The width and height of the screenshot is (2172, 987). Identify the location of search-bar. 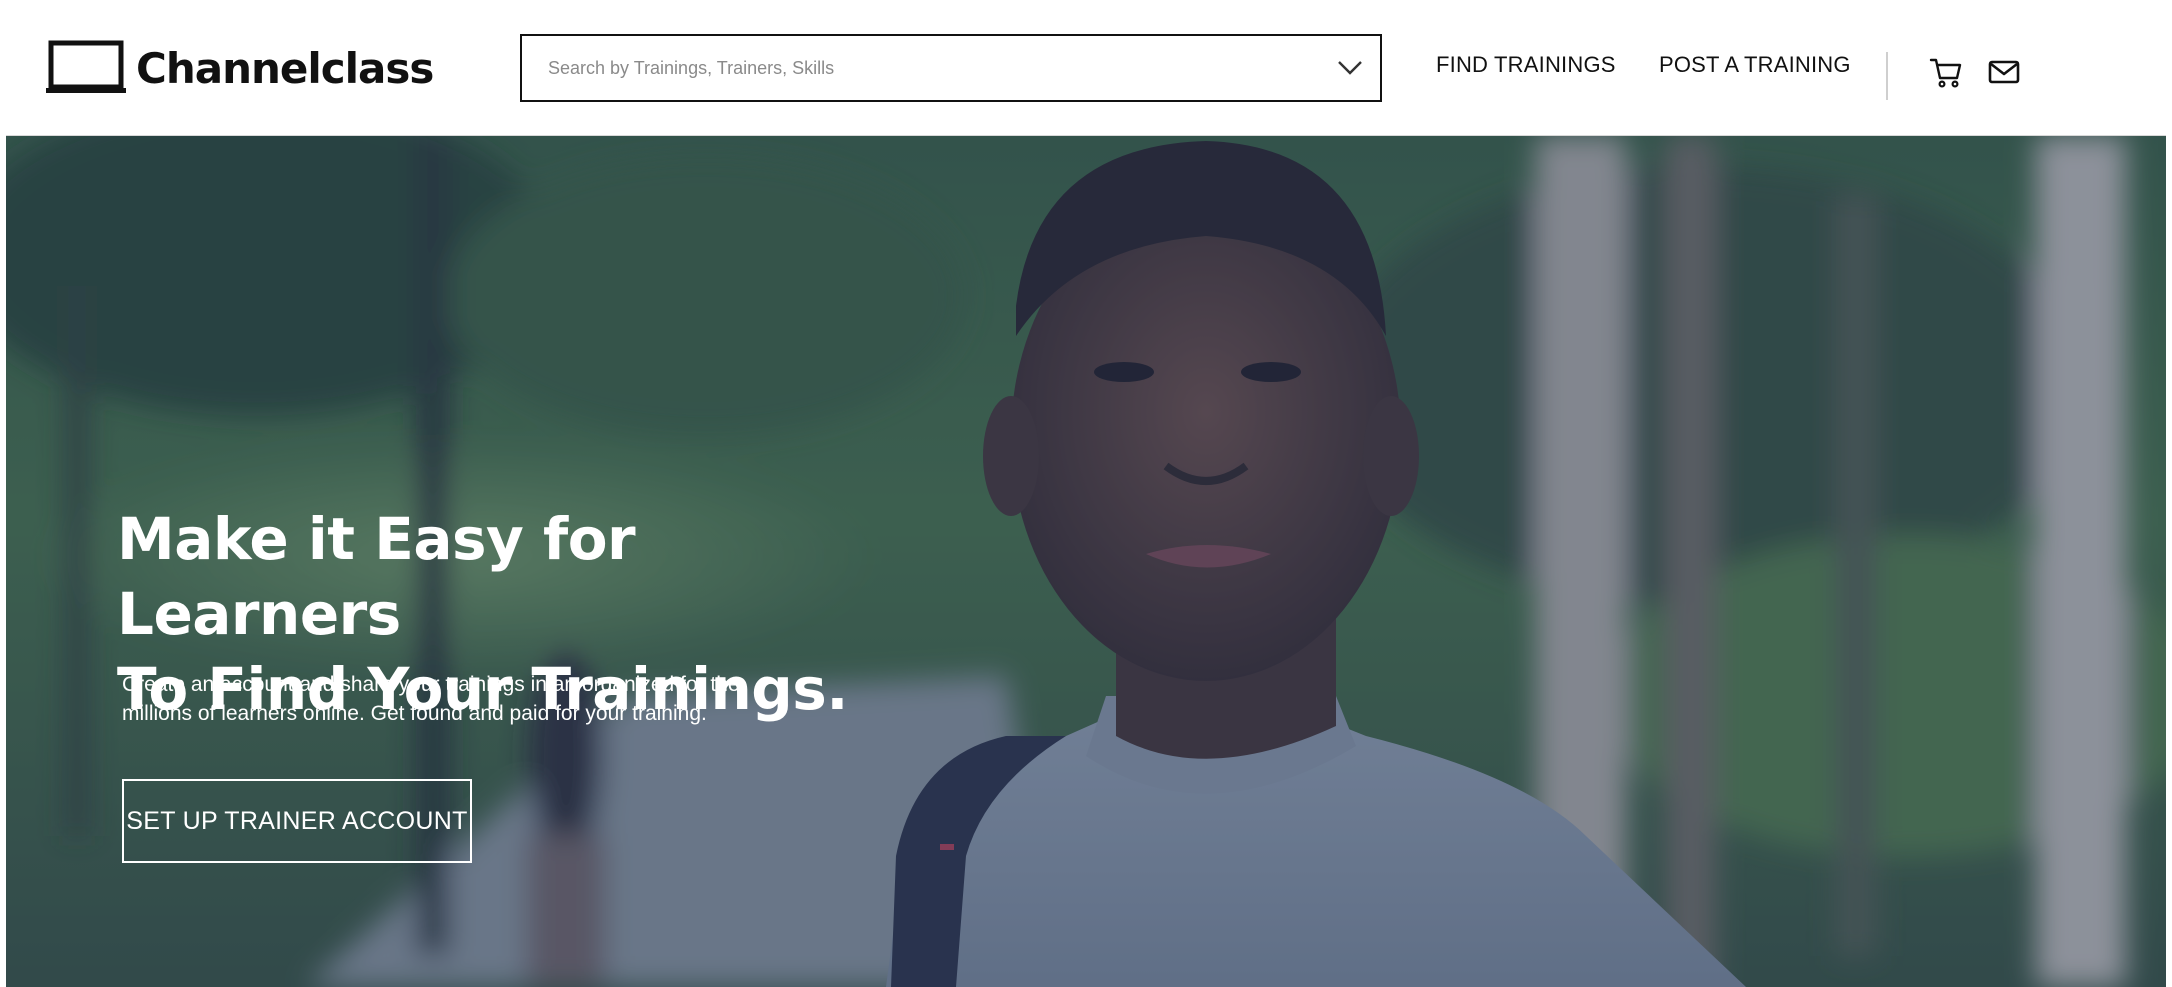
(951, 68).